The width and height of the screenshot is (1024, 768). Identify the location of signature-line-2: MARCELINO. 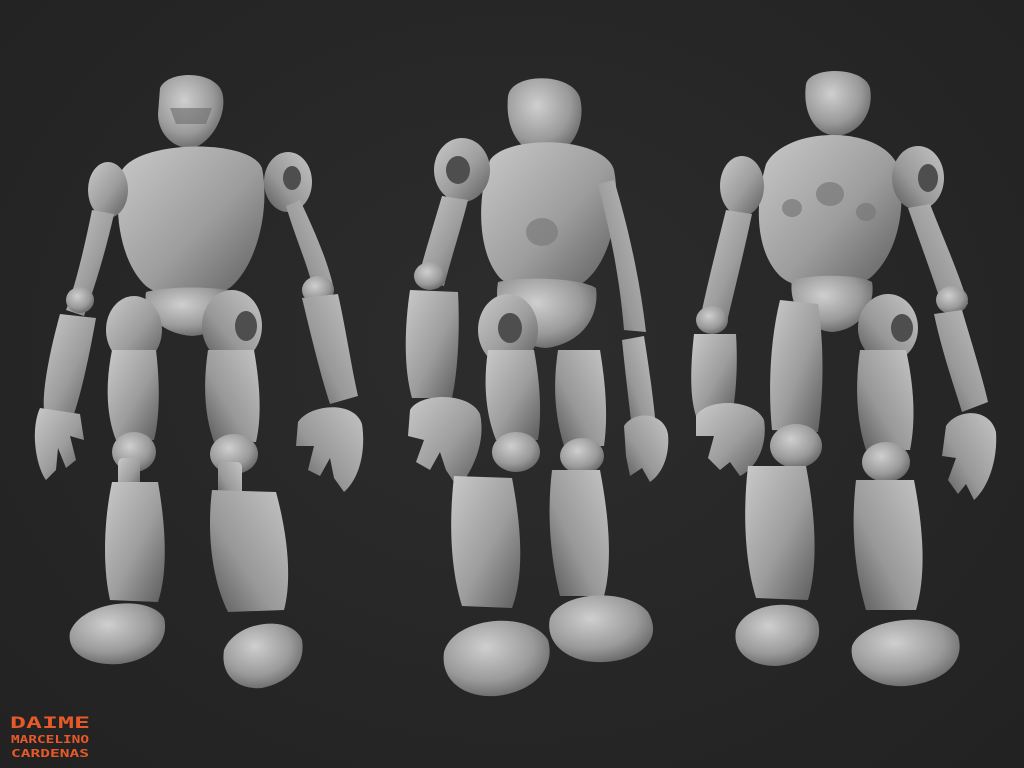
(50, 739).